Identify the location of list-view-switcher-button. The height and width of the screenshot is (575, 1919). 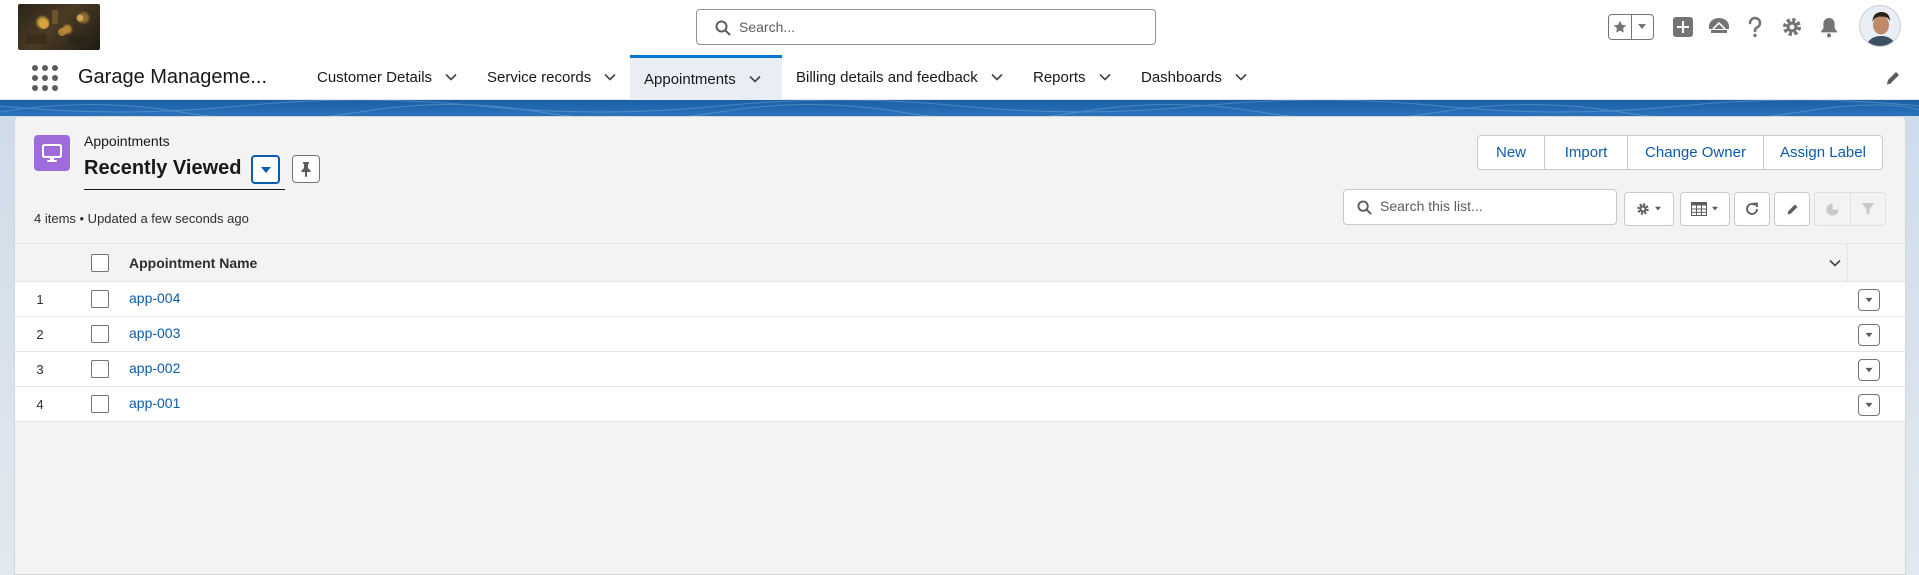
(265, 169).